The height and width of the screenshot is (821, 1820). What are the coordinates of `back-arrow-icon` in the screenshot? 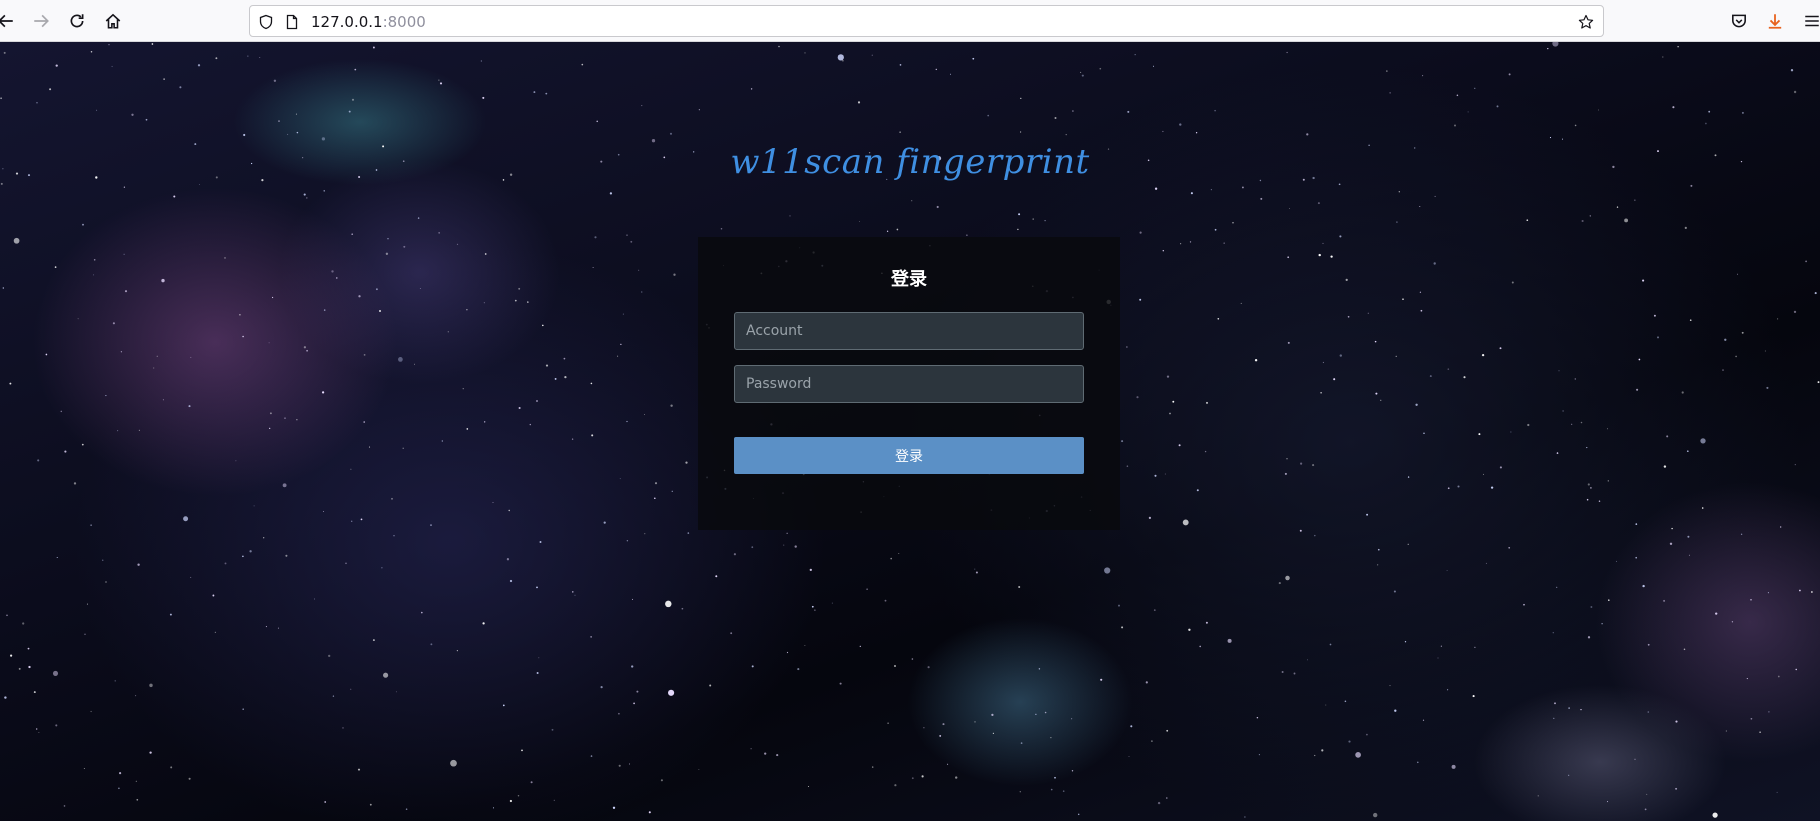 It's located at (9, 21).